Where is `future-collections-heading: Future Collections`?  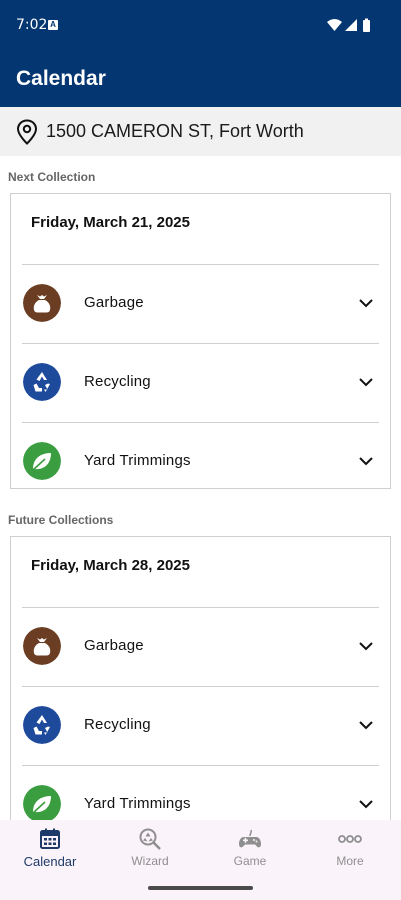
future-collections-heading: Future Collections is located at coordinates (61, 520).